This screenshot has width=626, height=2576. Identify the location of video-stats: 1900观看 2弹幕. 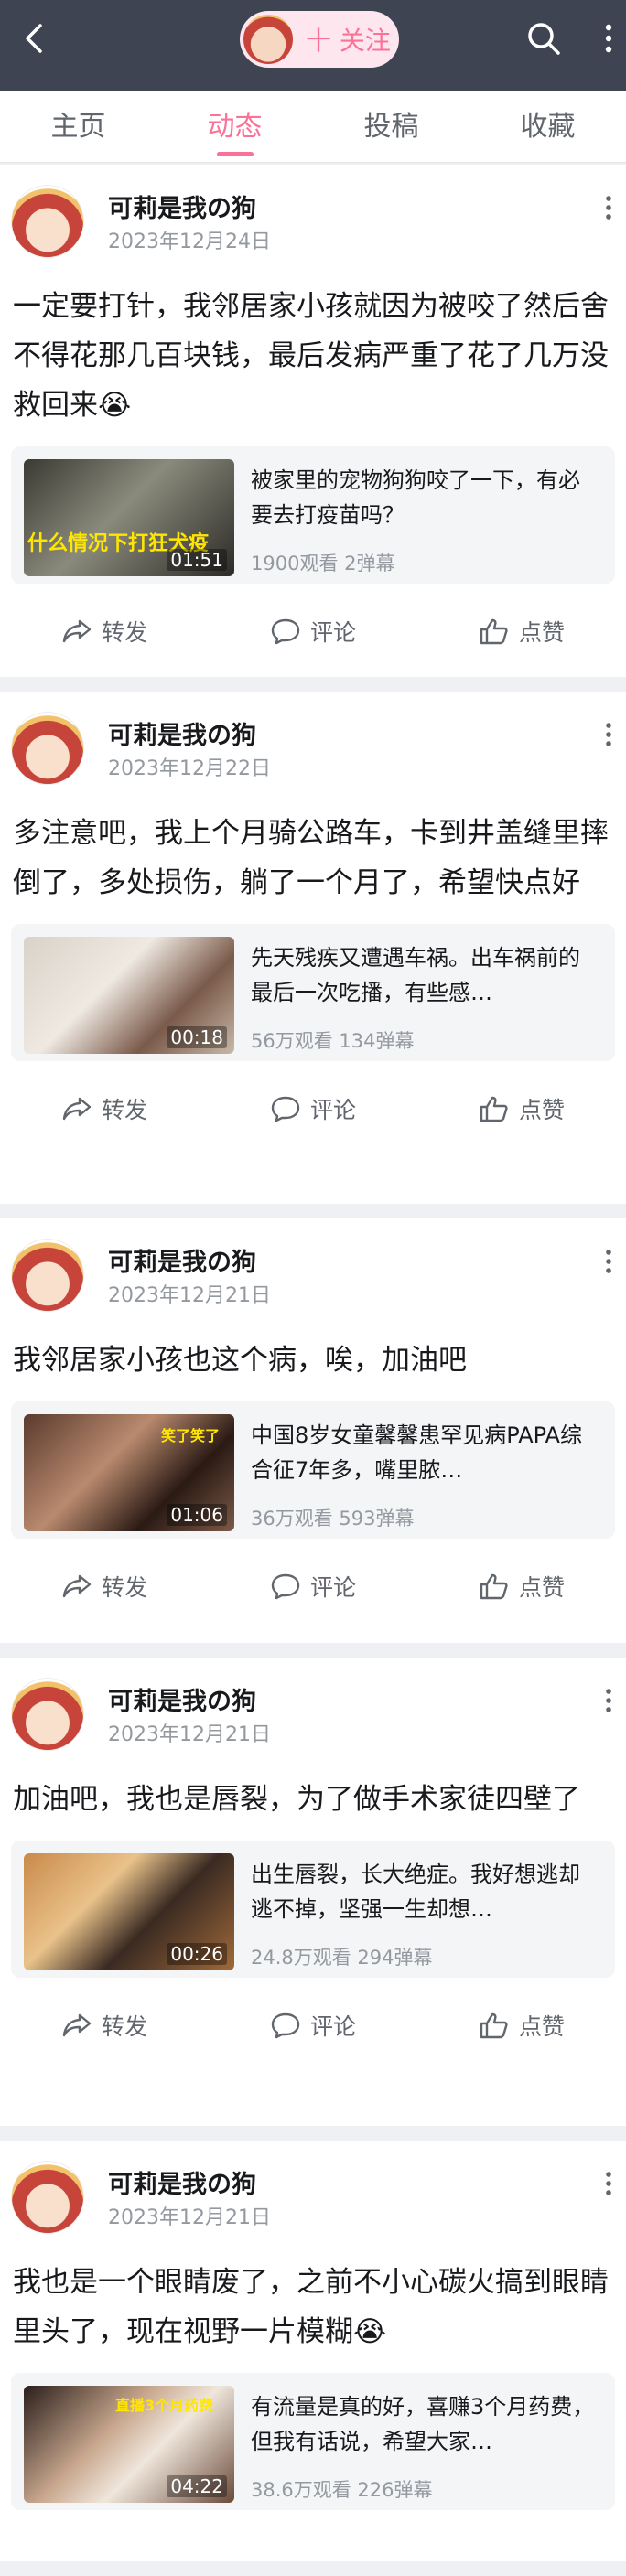
(323, 563).